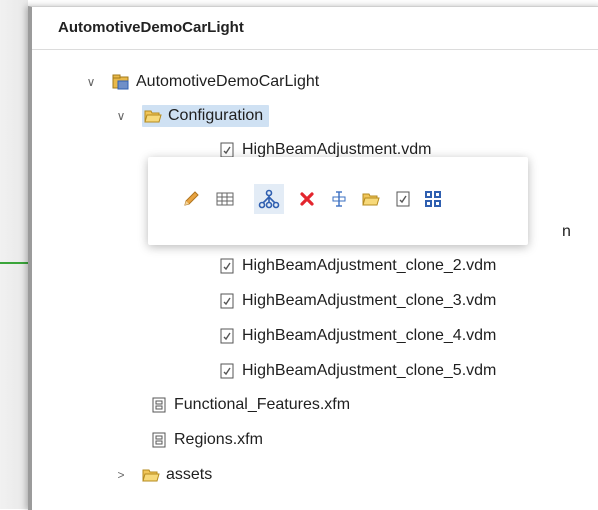  I want to click on background-blur, so click(14, 254).